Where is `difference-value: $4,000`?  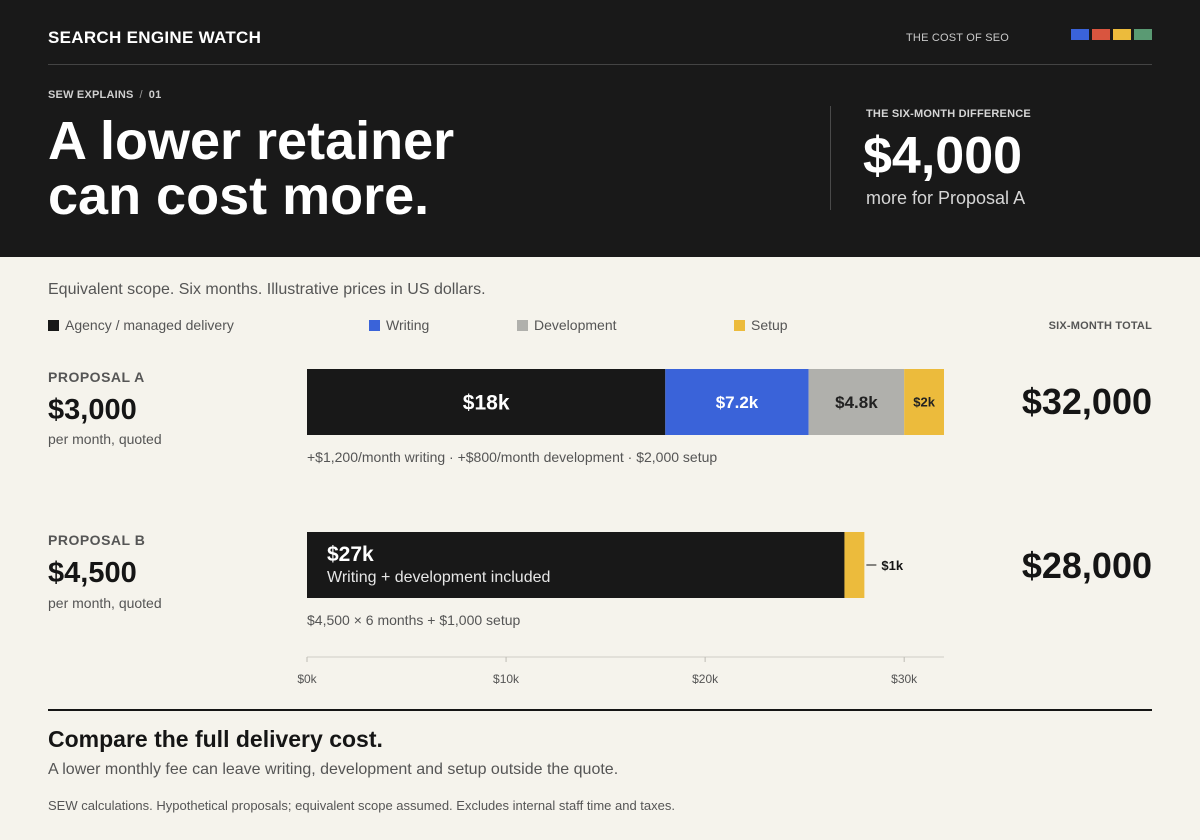 difference-value: $4,000 is located at coordinates (943, 156).